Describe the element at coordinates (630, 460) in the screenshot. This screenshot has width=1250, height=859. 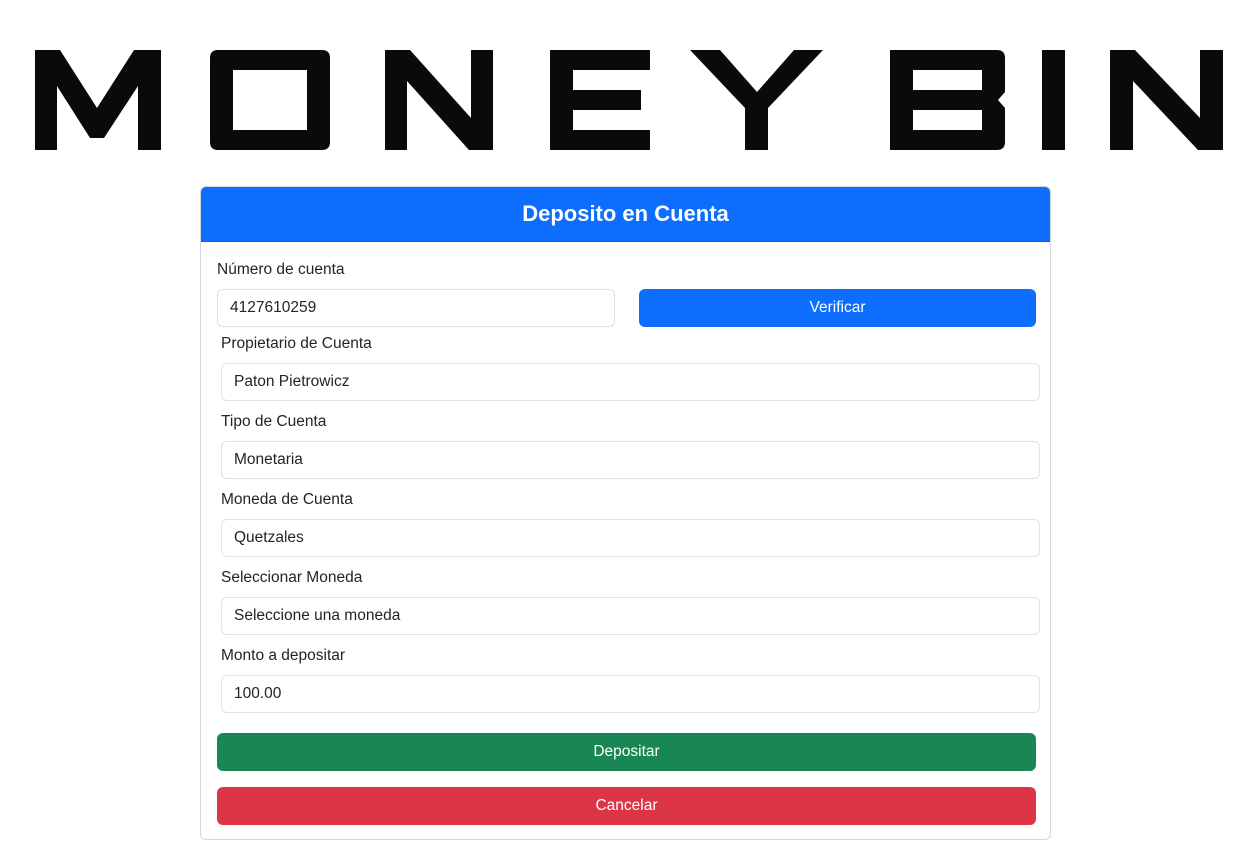
I see `account-type-field: Monetaria` at that location.